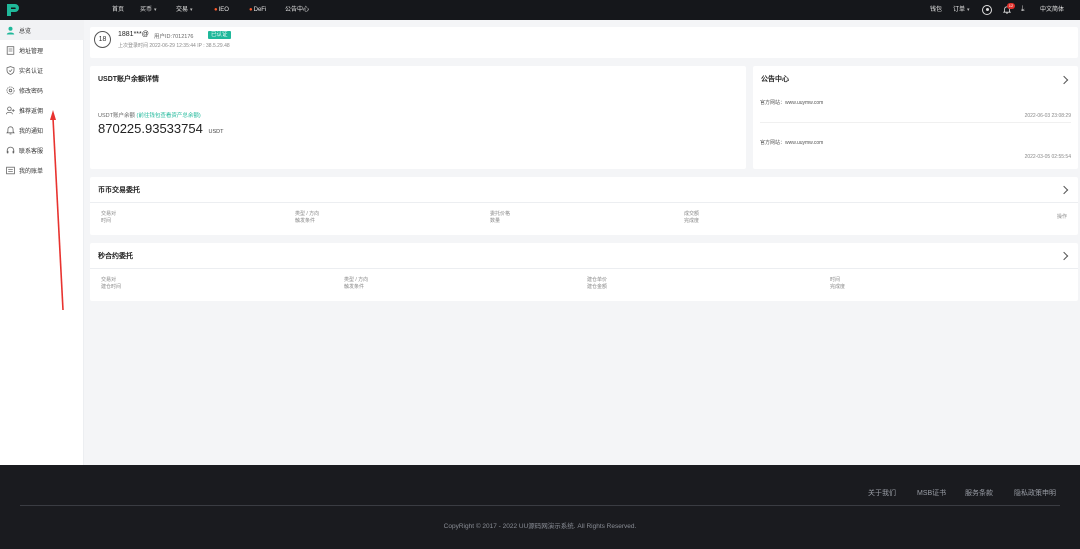 The height and width of the screenshot is (549, 1080). I want to click on coin-orders-title: 币币交易委托, so click(119, 190).